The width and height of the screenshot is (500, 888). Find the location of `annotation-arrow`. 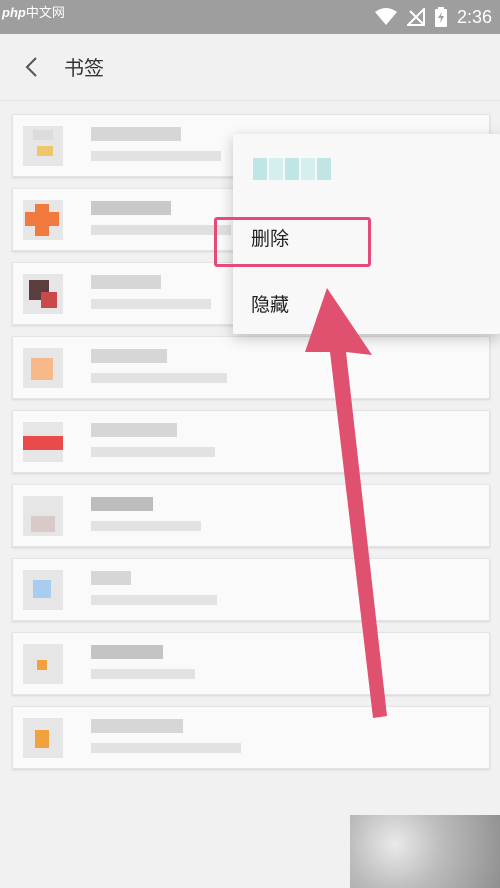

annotation-arrow is located at coordinates (346, 503).